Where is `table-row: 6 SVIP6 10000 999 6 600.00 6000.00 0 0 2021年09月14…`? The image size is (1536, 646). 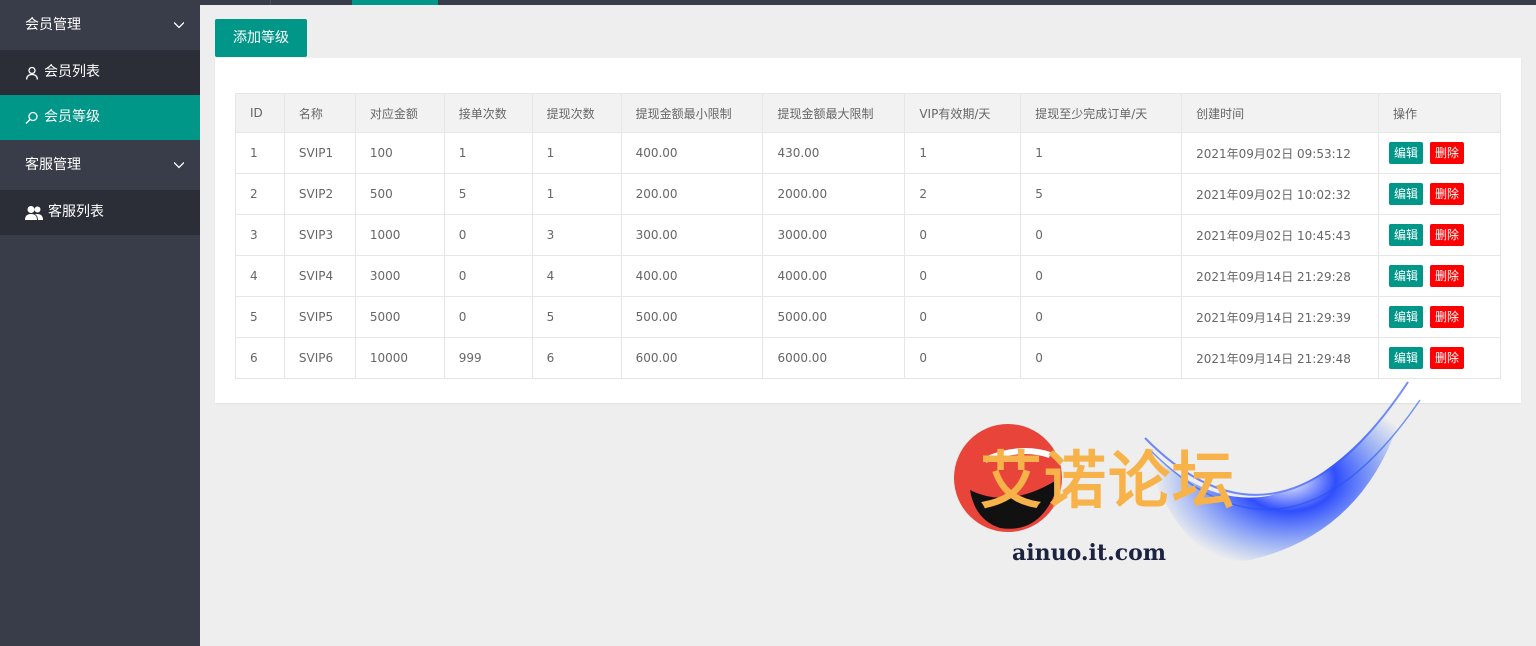
table-row: 6 SVIP6 10000 999 6 600.00 6000.00 0 0 2021年09月14… is located at coordinates (868, 358).